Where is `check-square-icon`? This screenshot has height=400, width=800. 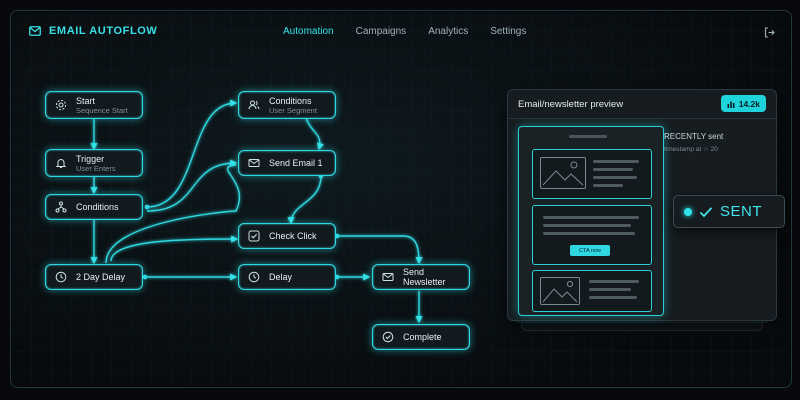
check-square-icon is located at coordinates (254, 236).